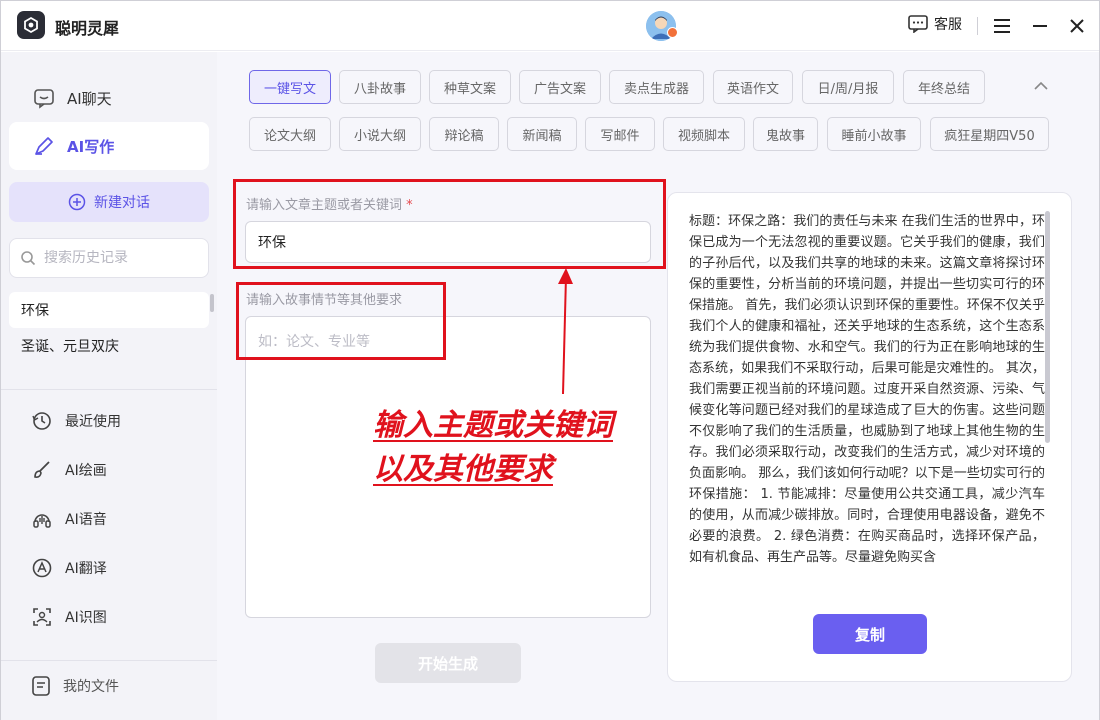 The image size is (1100, 720). What do you see at coordinates (42, 617) in the screenshot?
I see `image-scan-icon` at bounding box center [42, 617].